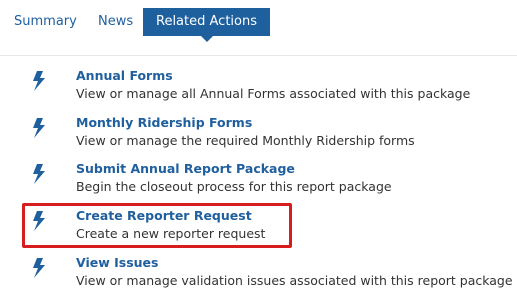 Image resolution: width=517 pixels, height=300 pixels. Describe the element at coordinates (185, 168) in the screenshot. I see `action-title-submit-annual-report-package: Submit Annual Report Package` at that location.